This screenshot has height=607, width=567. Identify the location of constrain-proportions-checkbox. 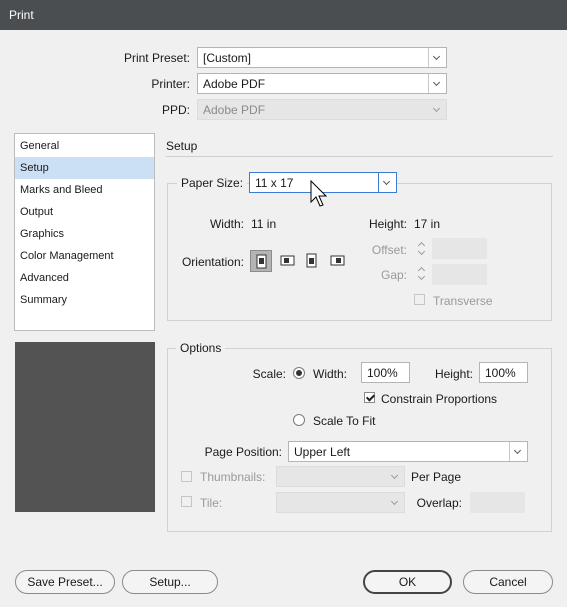
(369, 397).